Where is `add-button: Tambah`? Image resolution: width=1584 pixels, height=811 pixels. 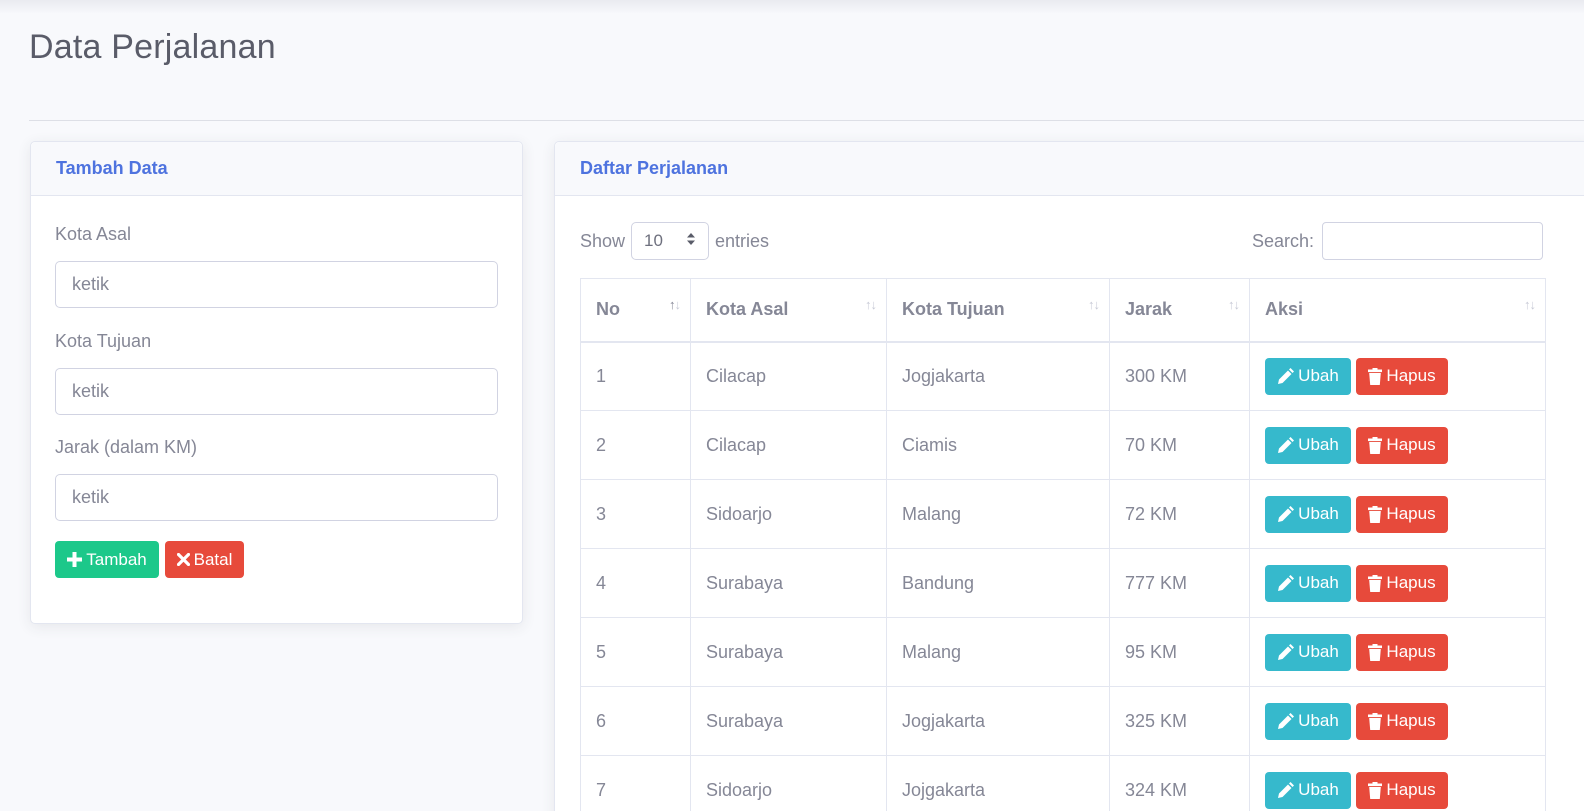 add-button: Tambah is located at coordinates (107, 559).